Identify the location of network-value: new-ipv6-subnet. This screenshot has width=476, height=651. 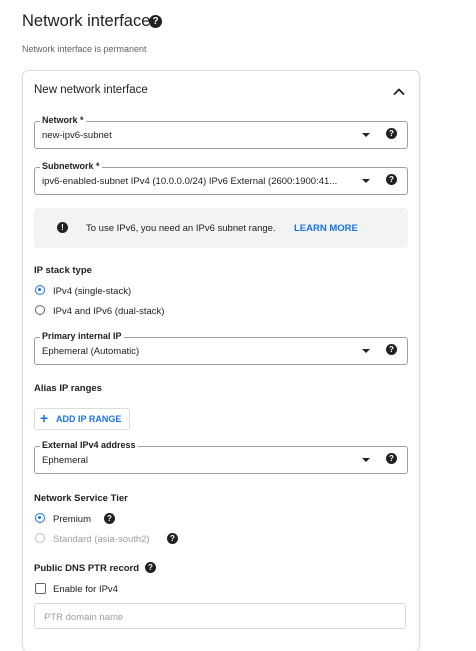
(77, 135).